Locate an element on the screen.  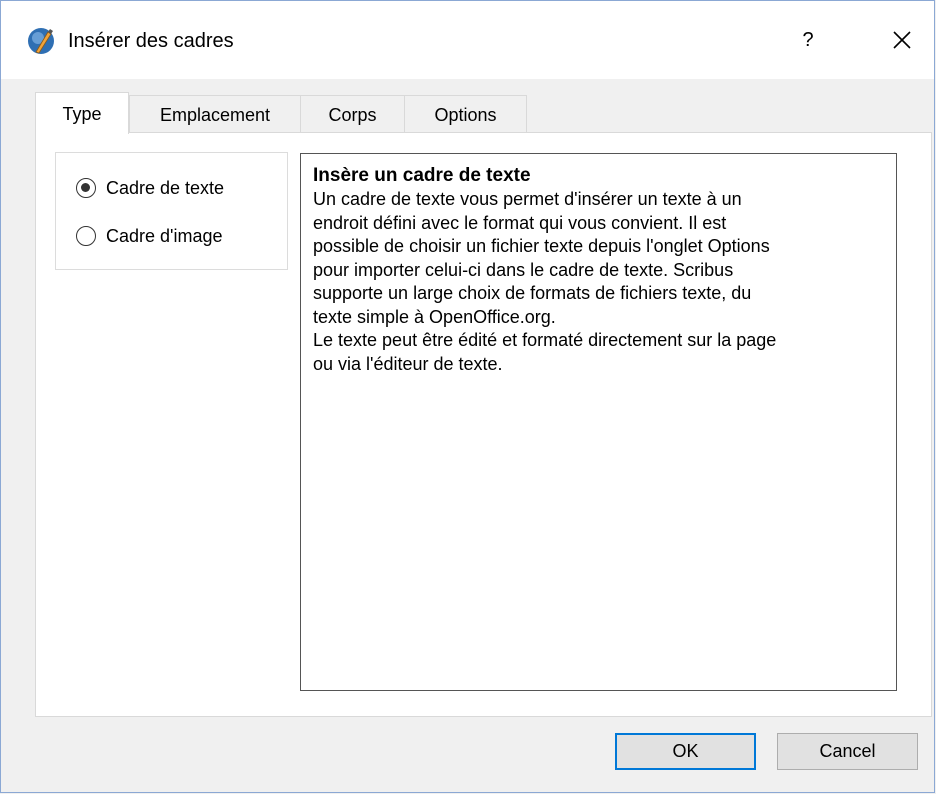
cancel-button: Cancel is located at coordinates (847, 751).